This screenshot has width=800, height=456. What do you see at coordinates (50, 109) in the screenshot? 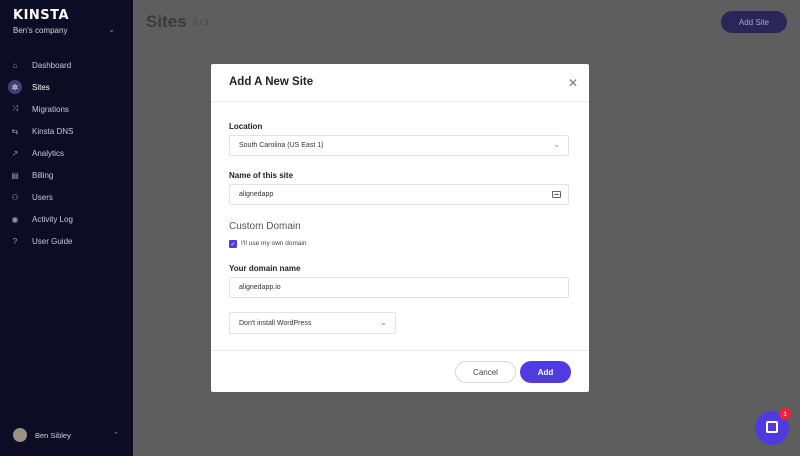
I see `sidebar-item-label: Migrations` at bounding box center [50, 109].